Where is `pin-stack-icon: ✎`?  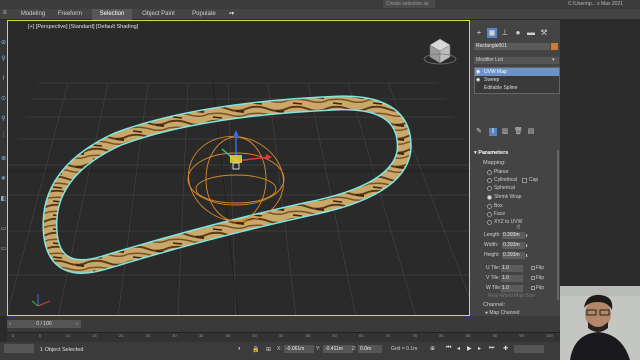
pin-stack-icon: ✎ is located at coordinates (479, 132).